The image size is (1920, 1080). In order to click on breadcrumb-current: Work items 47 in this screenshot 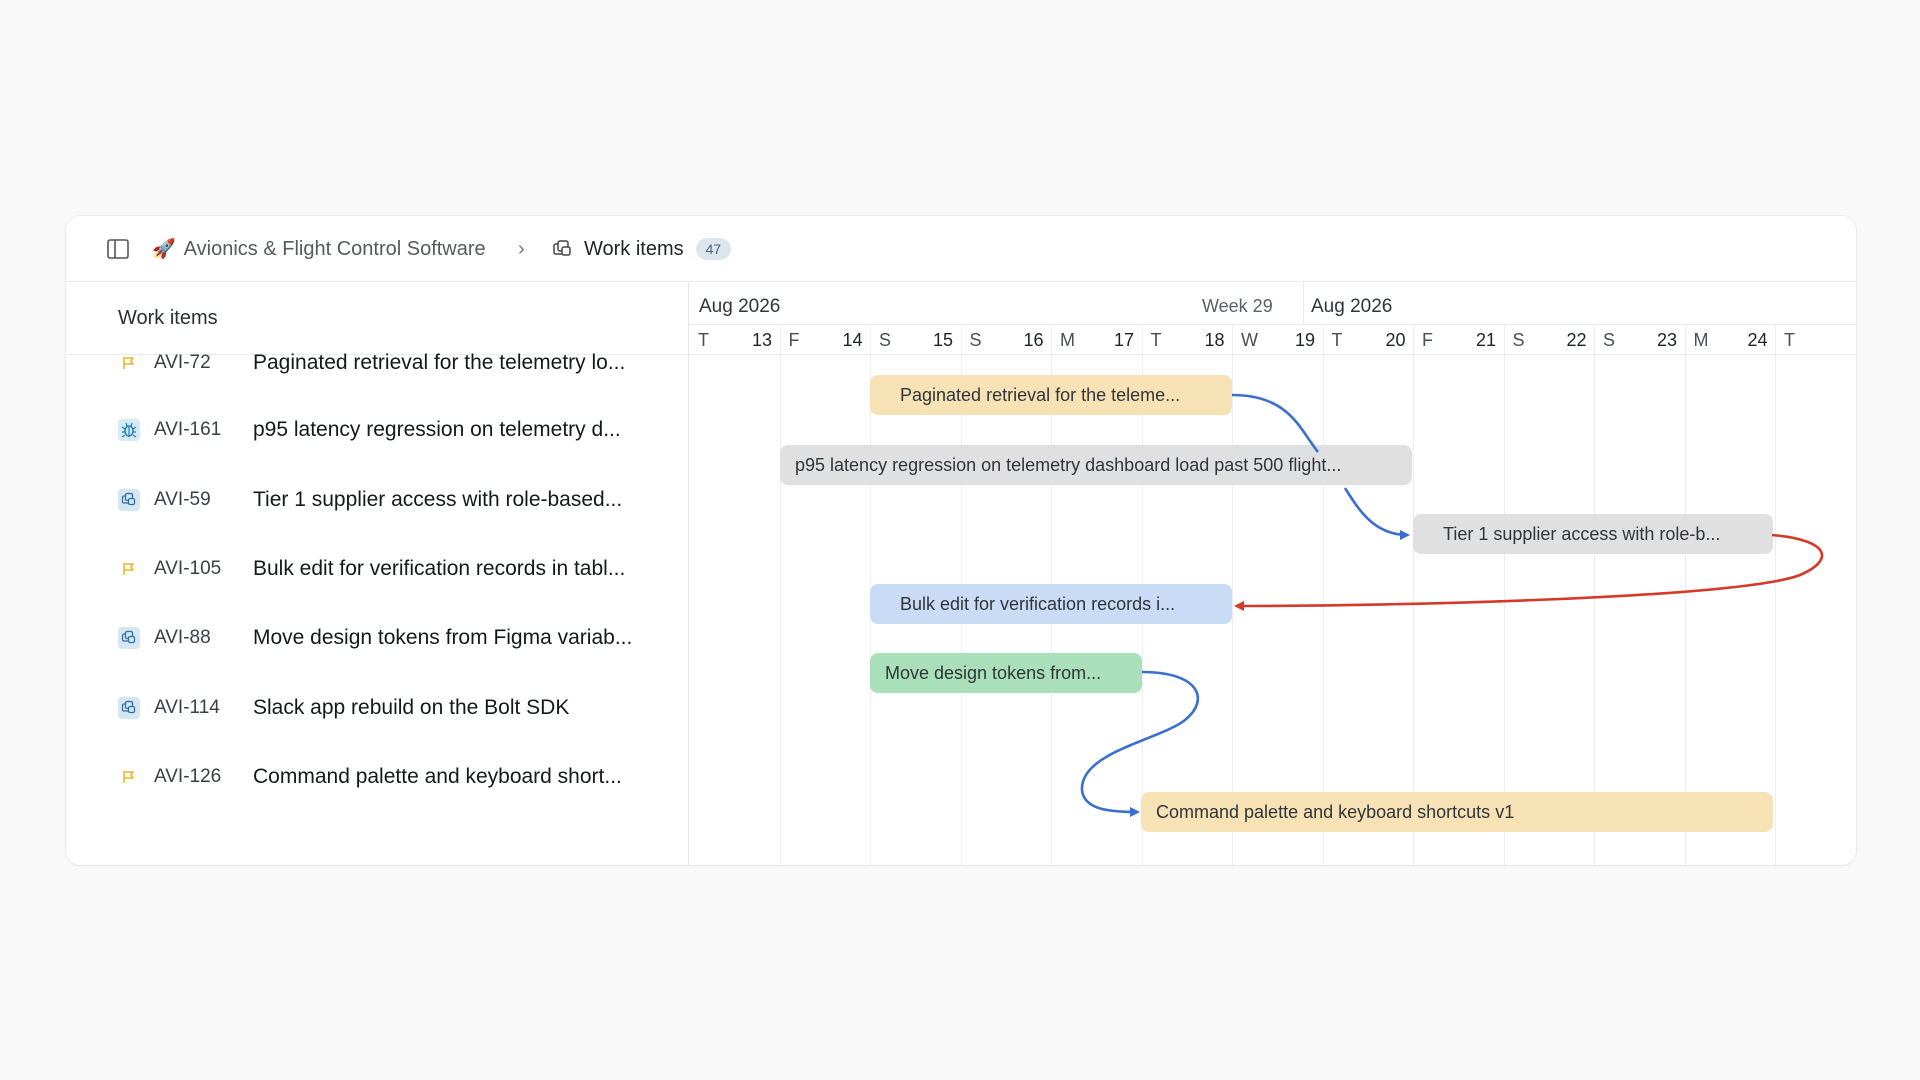, I will do `click(642, 249)`.